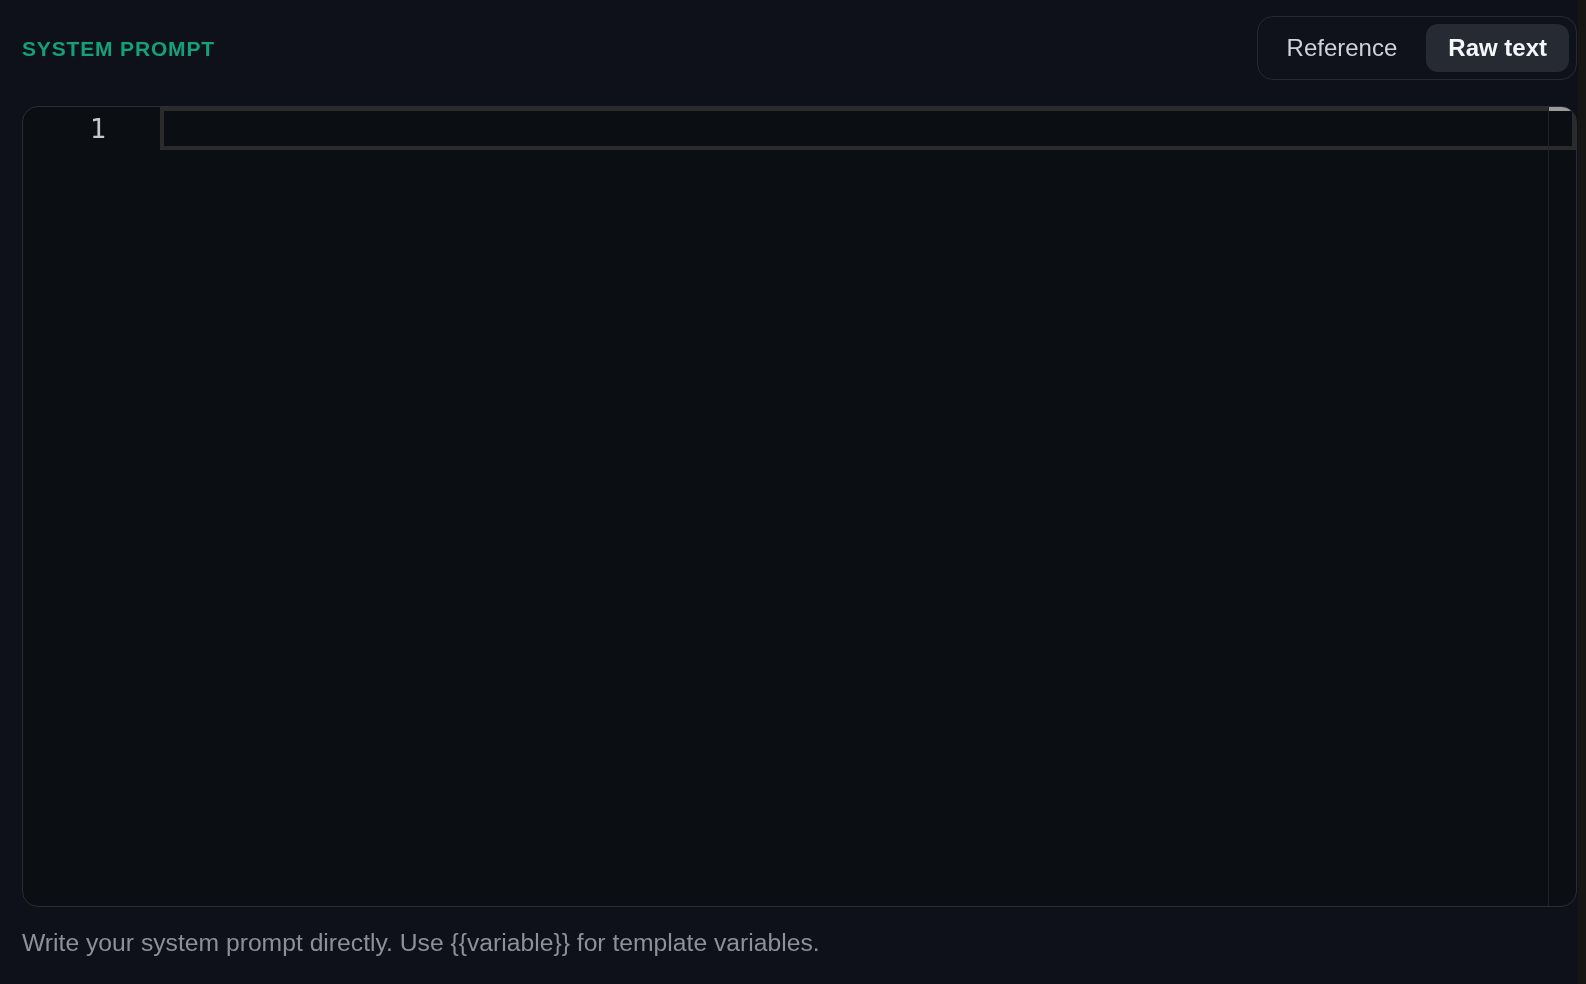 This screenshot has width=1586, height=984. I want to click on mode-tab: Reference, so click(1342, 48).